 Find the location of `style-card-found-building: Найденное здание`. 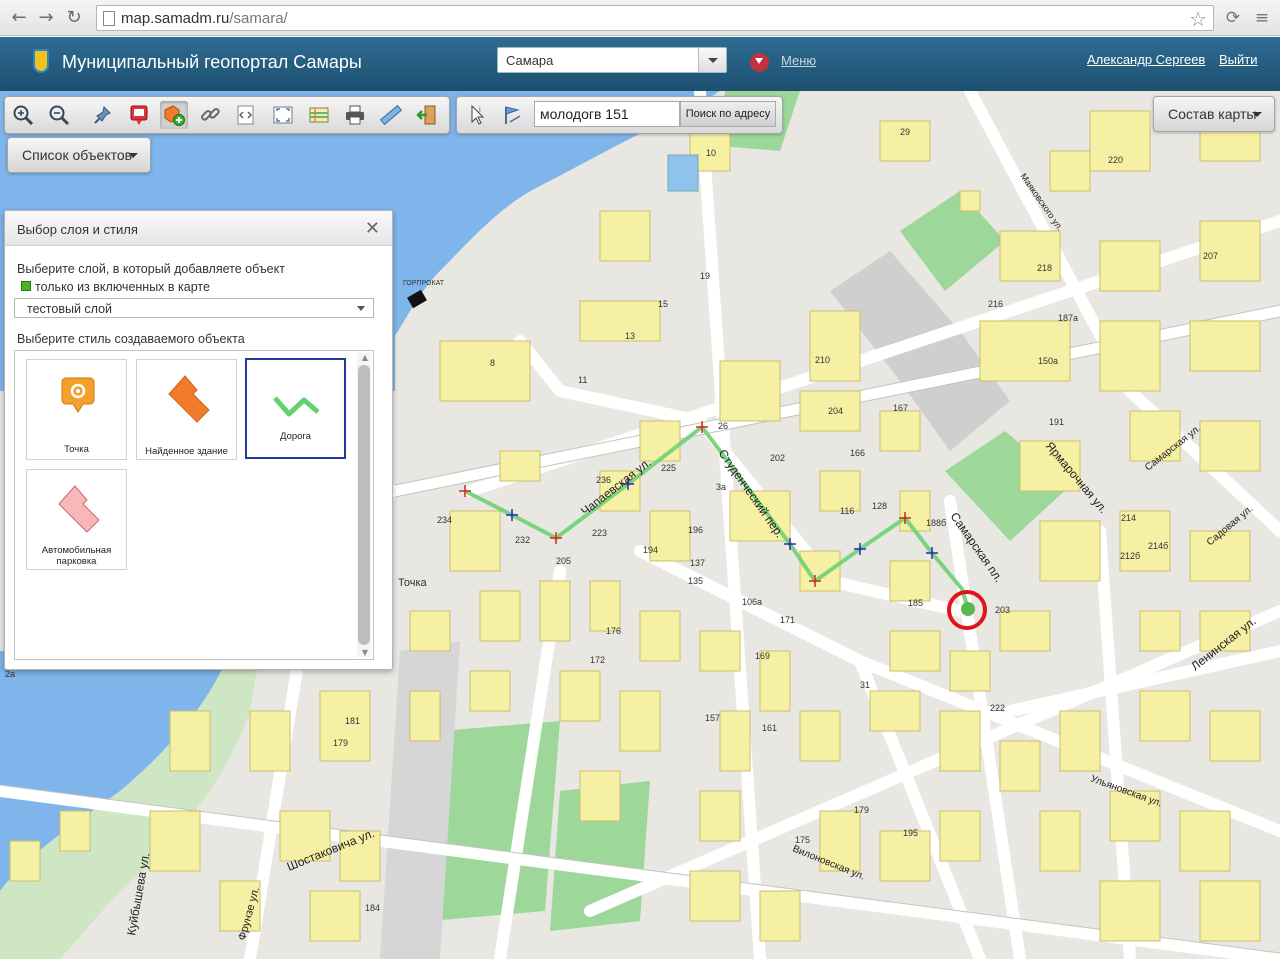

style-card-found-building: Найденное здание is located at coordinates (186, 409).